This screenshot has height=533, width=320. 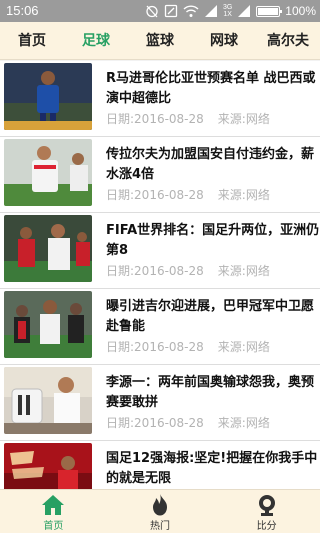 I want to click on news-title: 国足12强海报:坚定!把握在你我手中的就是无限, so click(x=212, y=468).